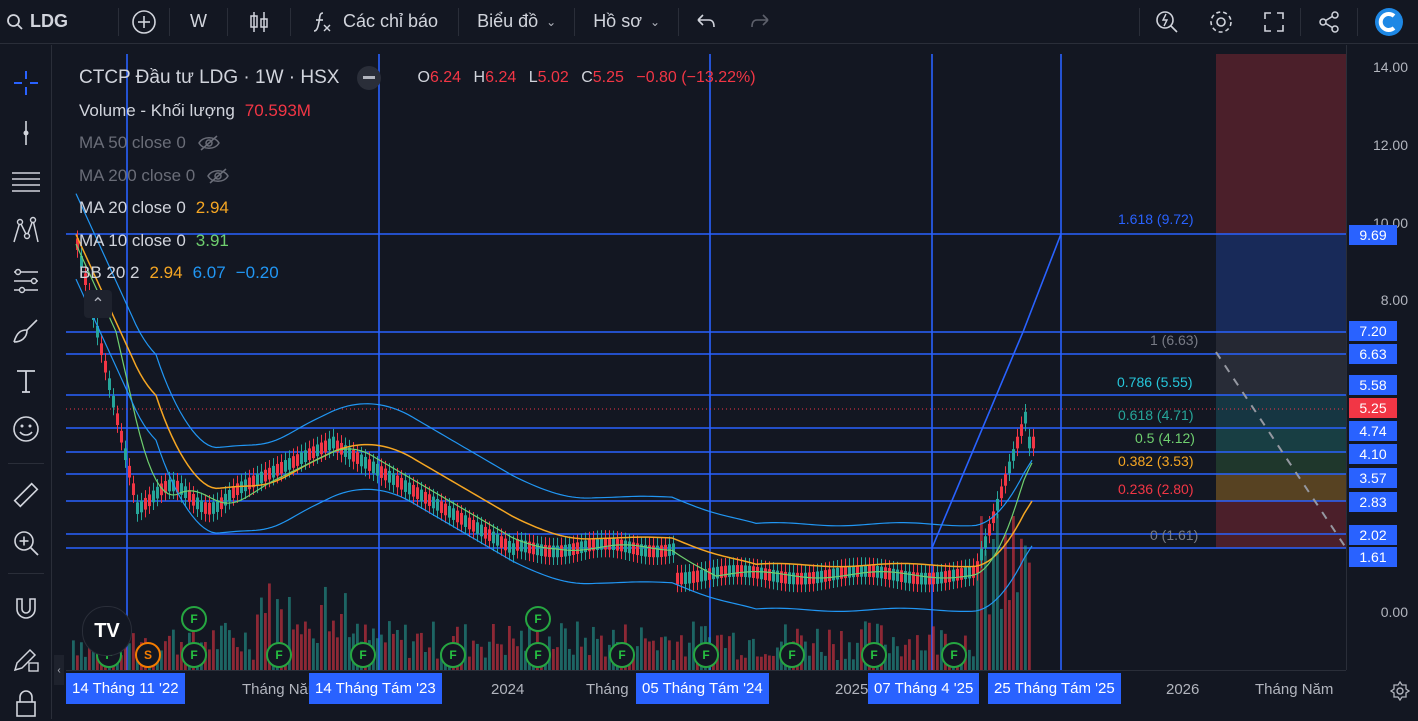 This screenshot has height=721, width=1418. I want to click on brand-logo, so click(1388, 22).